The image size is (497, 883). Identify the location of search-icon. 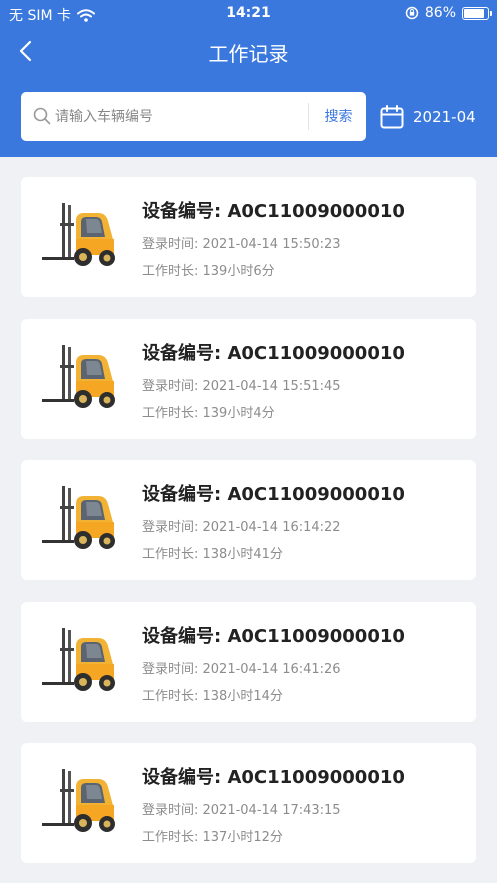
(42, 116).